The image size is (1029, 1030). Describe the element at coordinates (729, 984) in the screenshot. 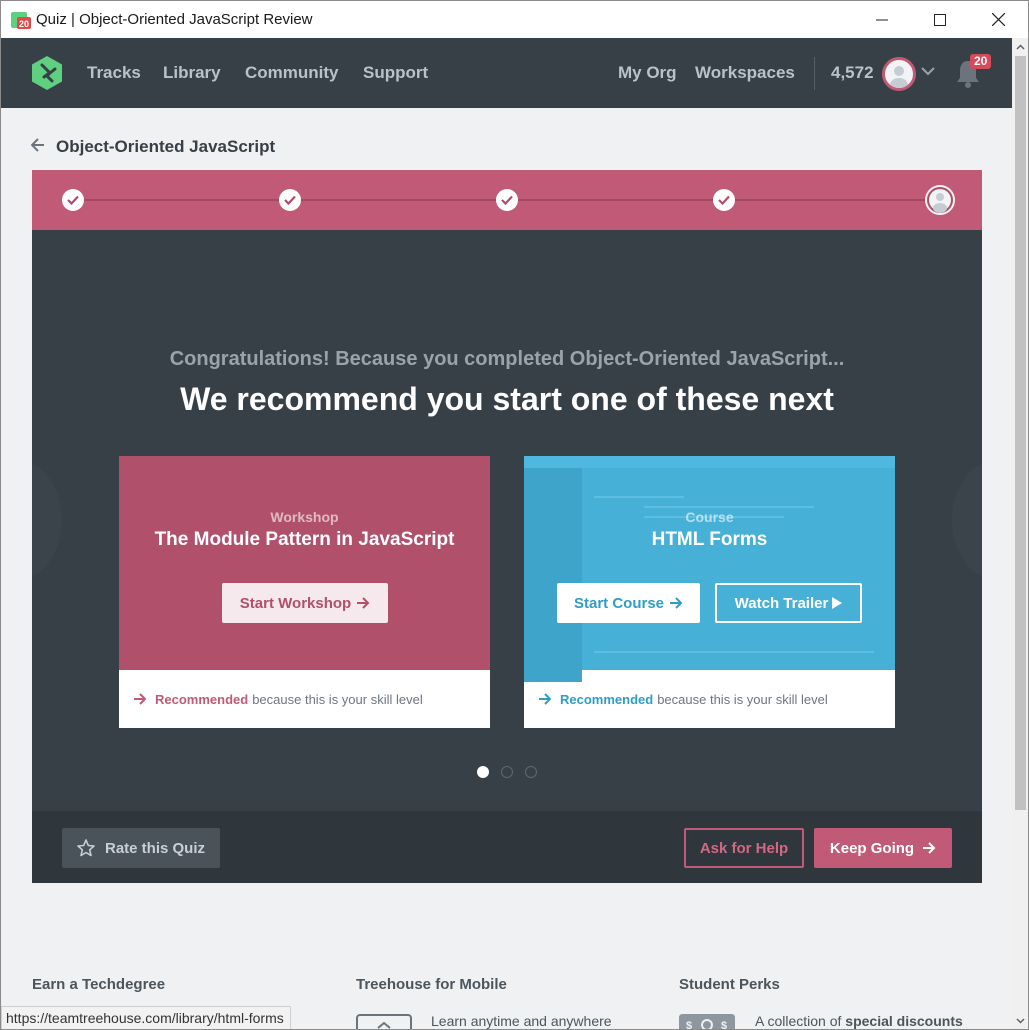

I see `footer-heading-perks: Student Perks` at that location.